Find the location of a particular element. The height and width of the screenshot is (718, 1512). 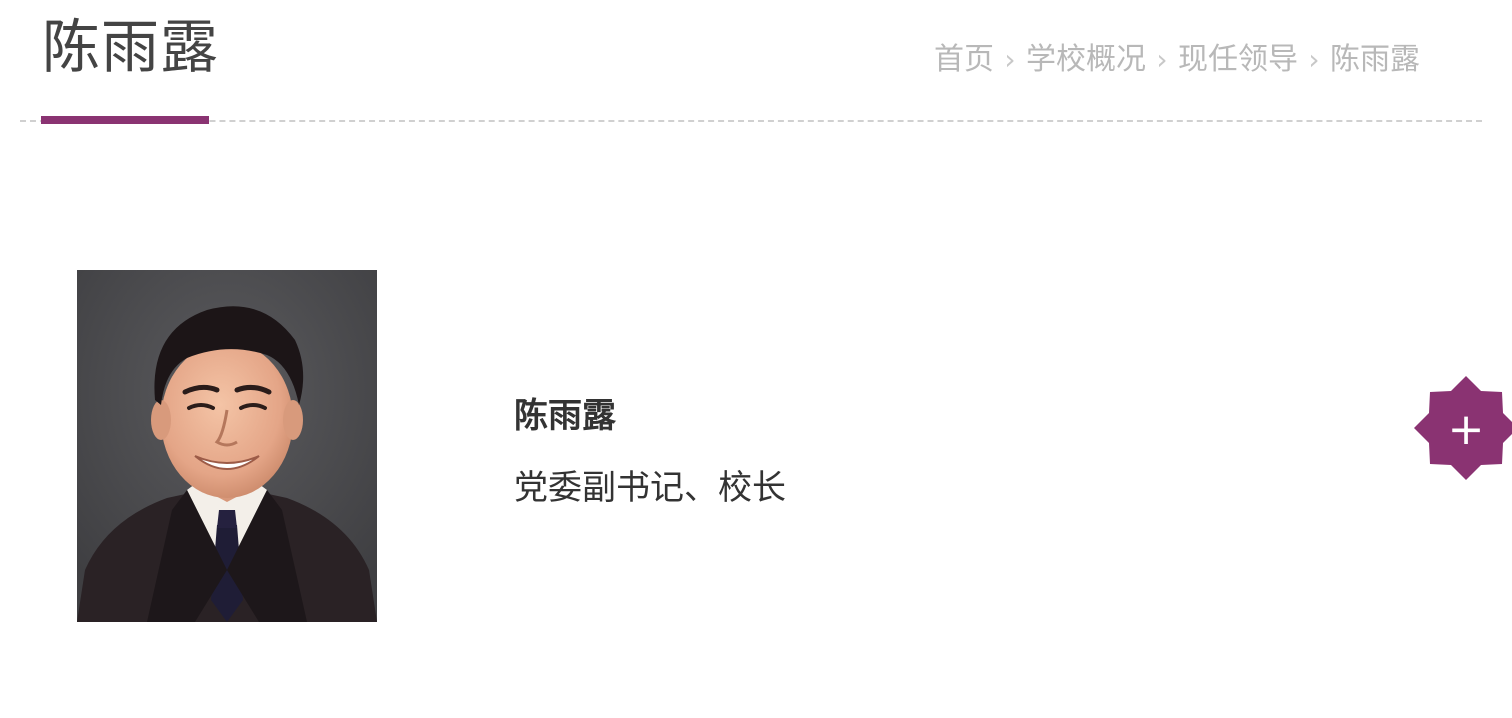

header-divider is located at coordinates (751, 121).